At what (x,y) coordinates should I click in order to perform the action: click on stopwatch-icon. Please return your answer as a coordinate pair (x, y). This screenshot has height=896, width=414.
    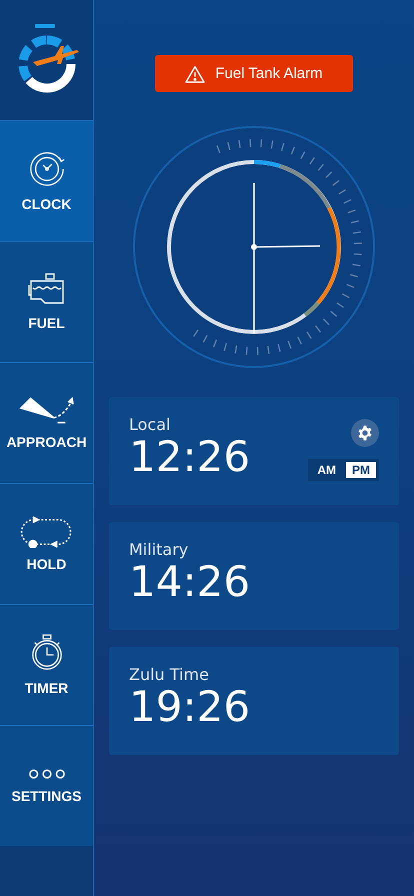
    Looking at the image, I should click on (47, 653).